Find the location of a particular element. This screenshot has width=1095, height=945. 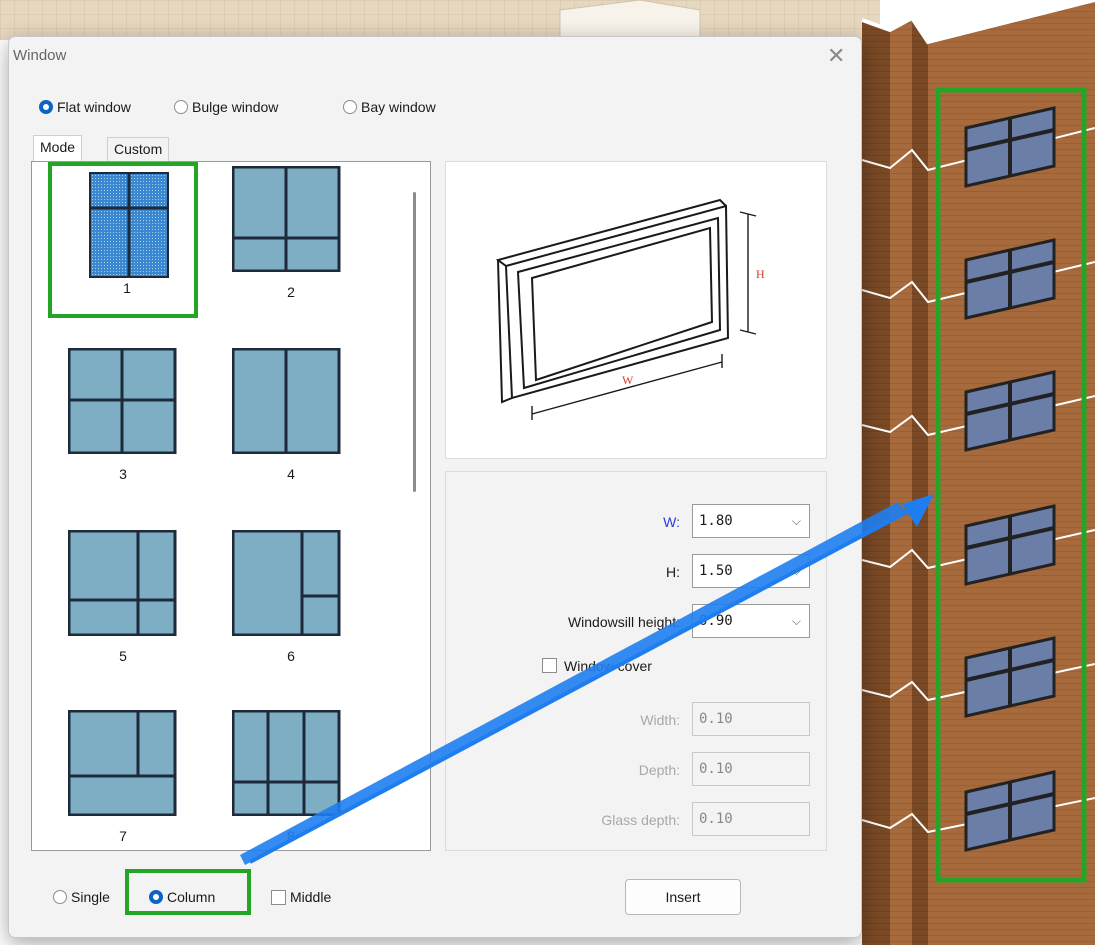

window-3d-preview: H W is located at coordinates (630, 309).